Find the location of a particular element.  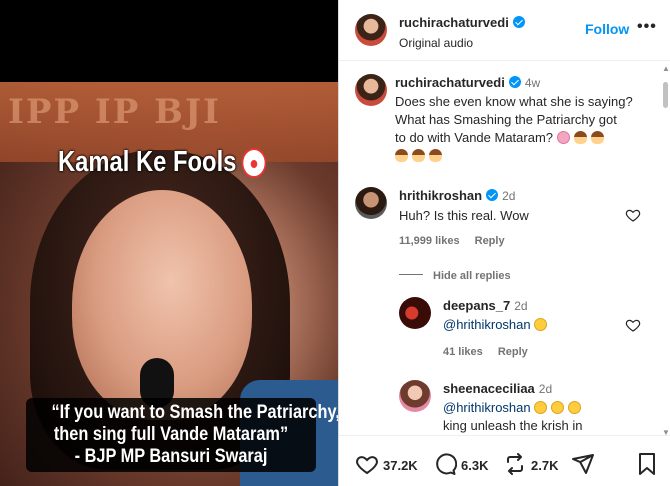

grinning-face-emoji-icon is located at coordinates (541, 324).